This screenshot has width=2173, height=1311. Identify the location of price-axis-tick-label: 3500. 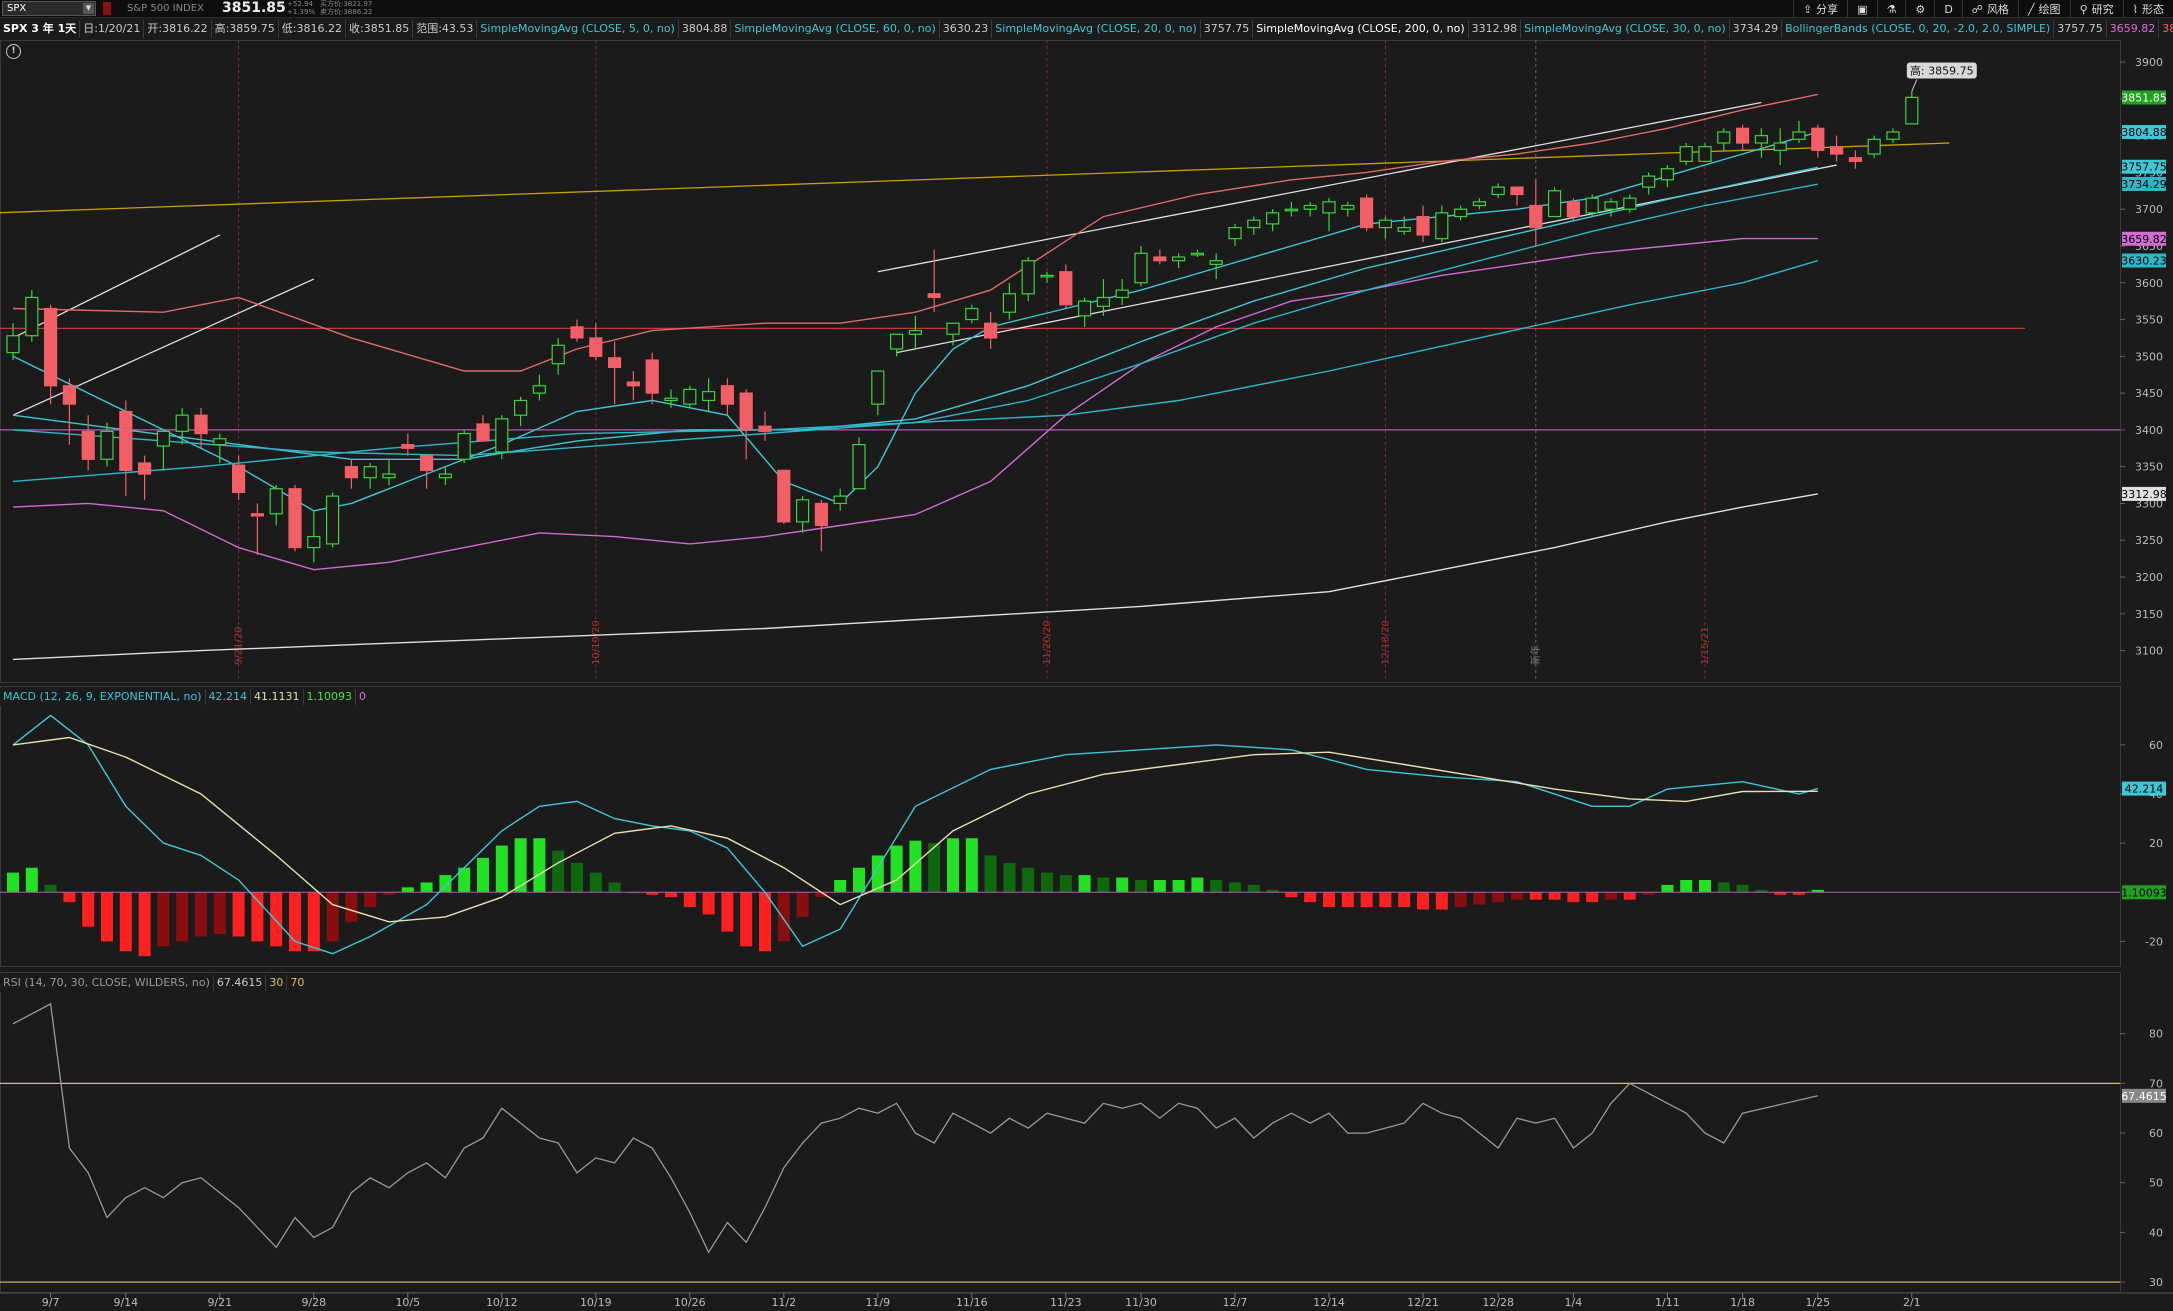
(2149, 356).